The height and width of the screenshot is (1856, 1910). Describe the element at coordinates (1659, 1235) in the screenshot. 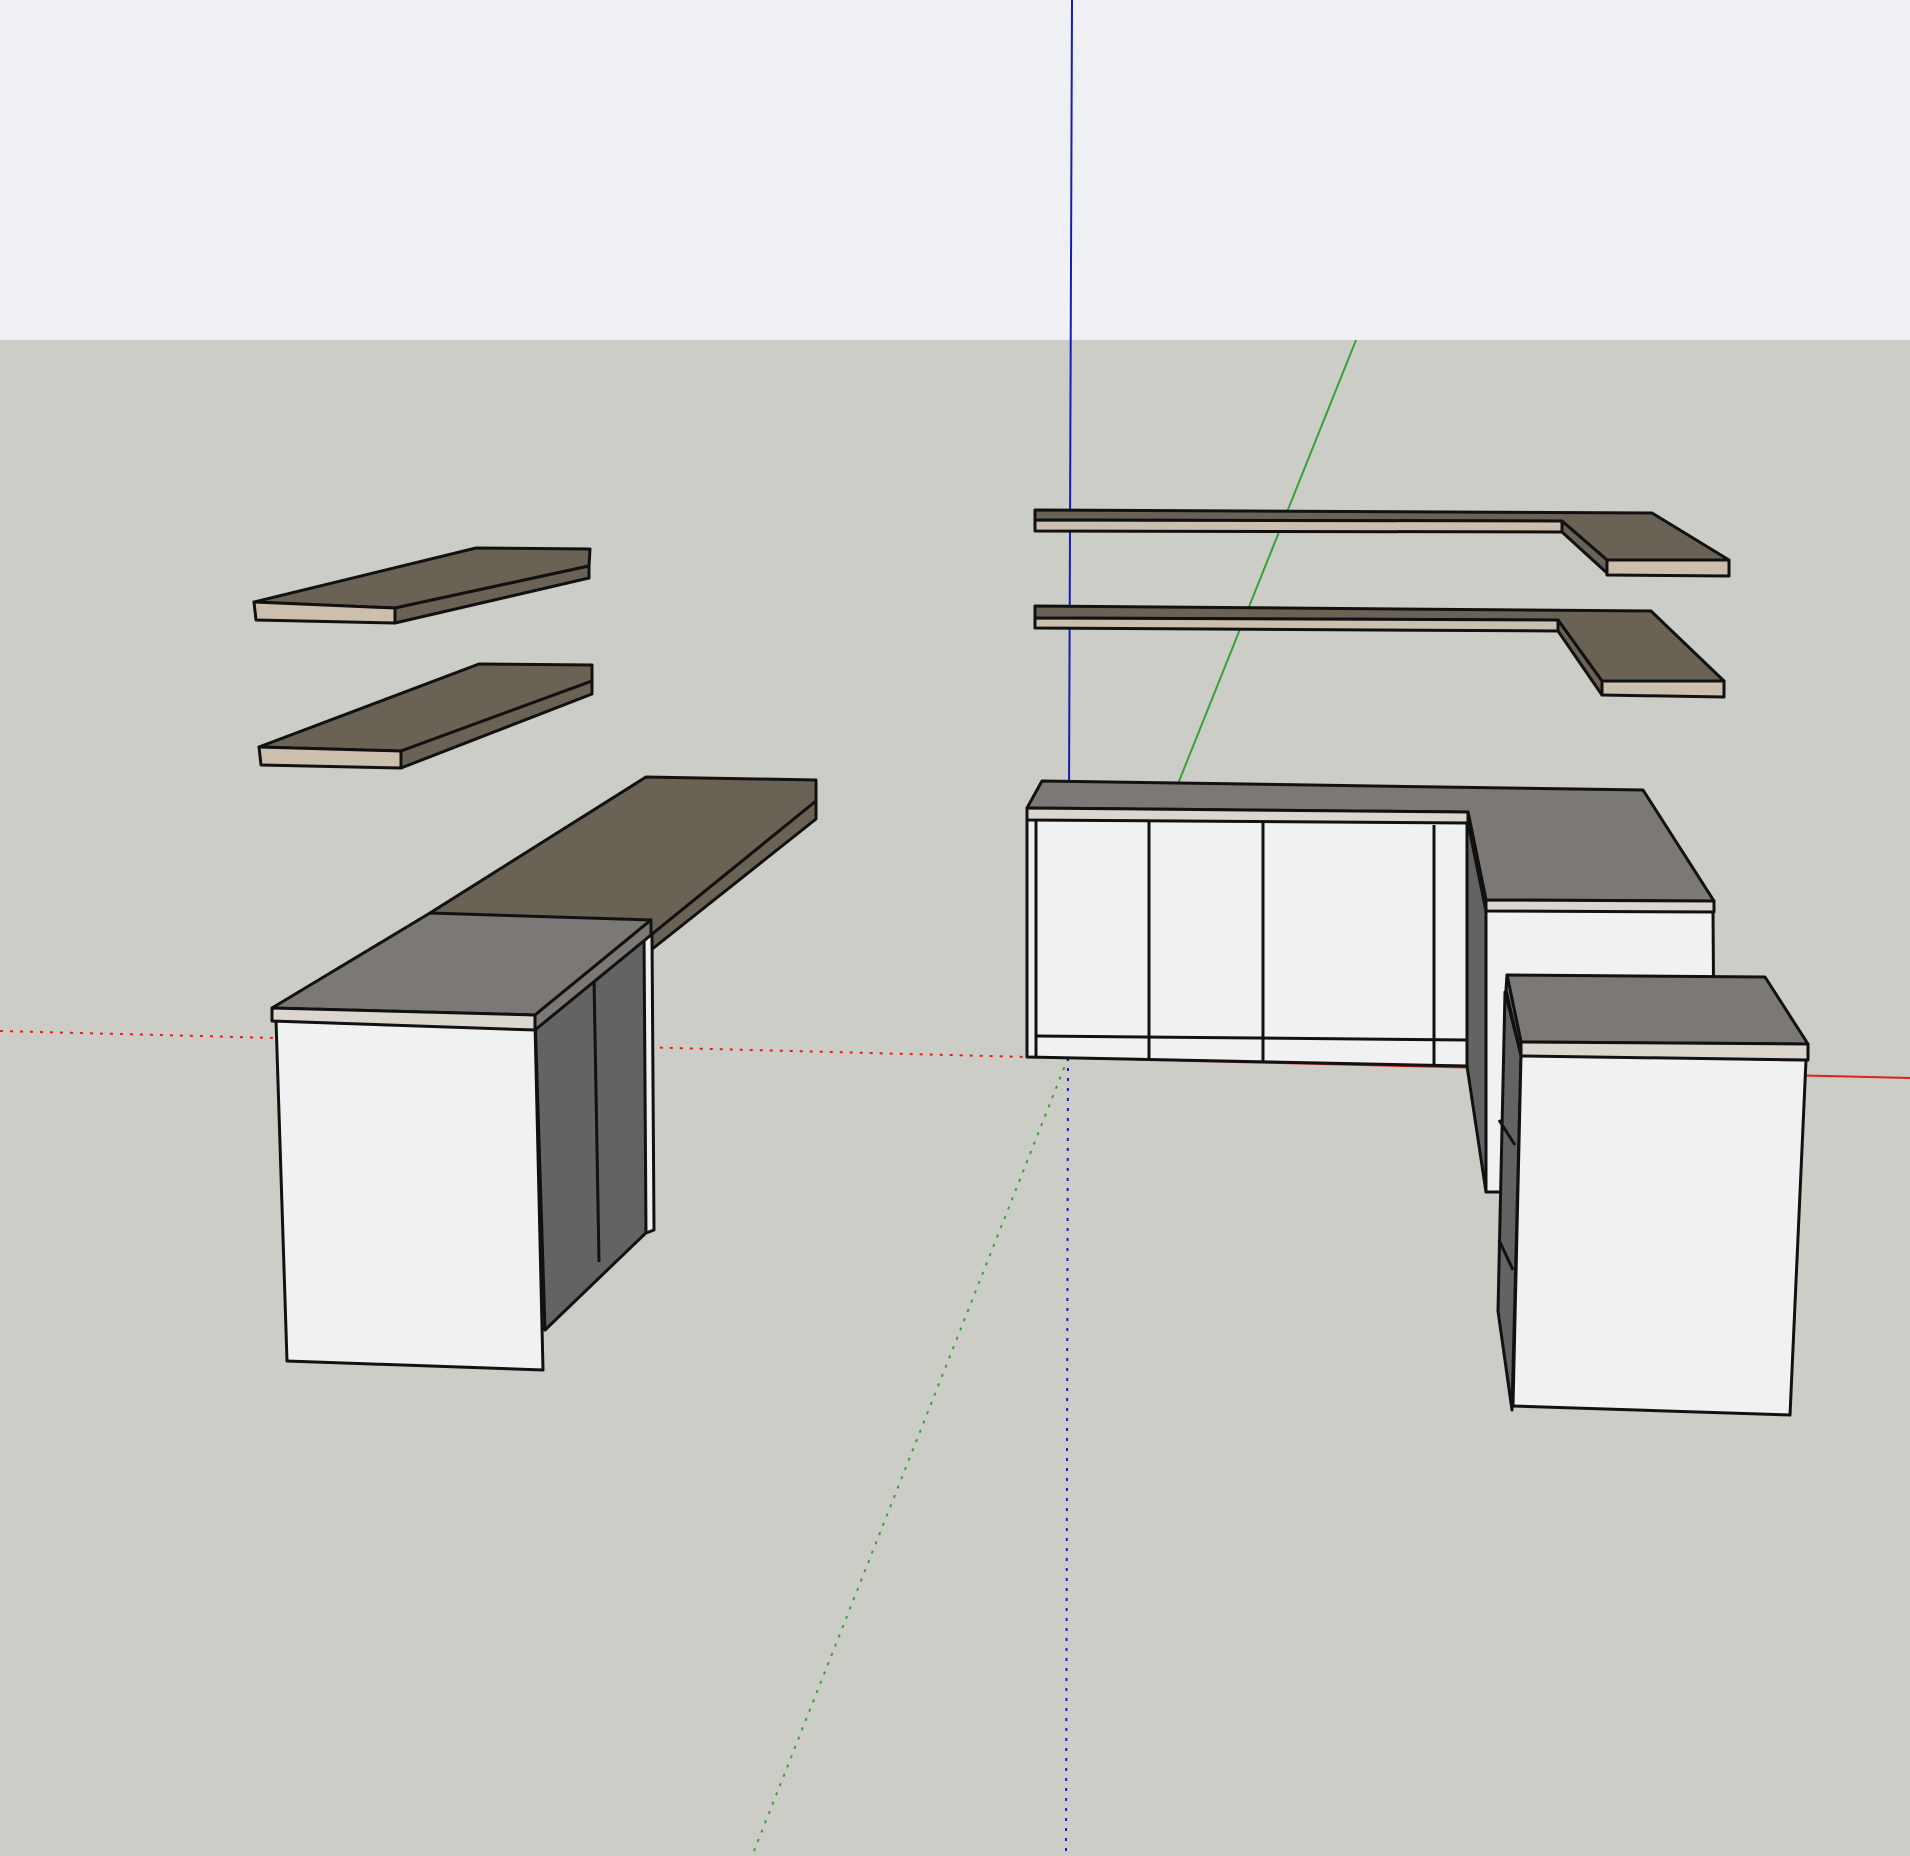

I see `island-front-panel` at that location.